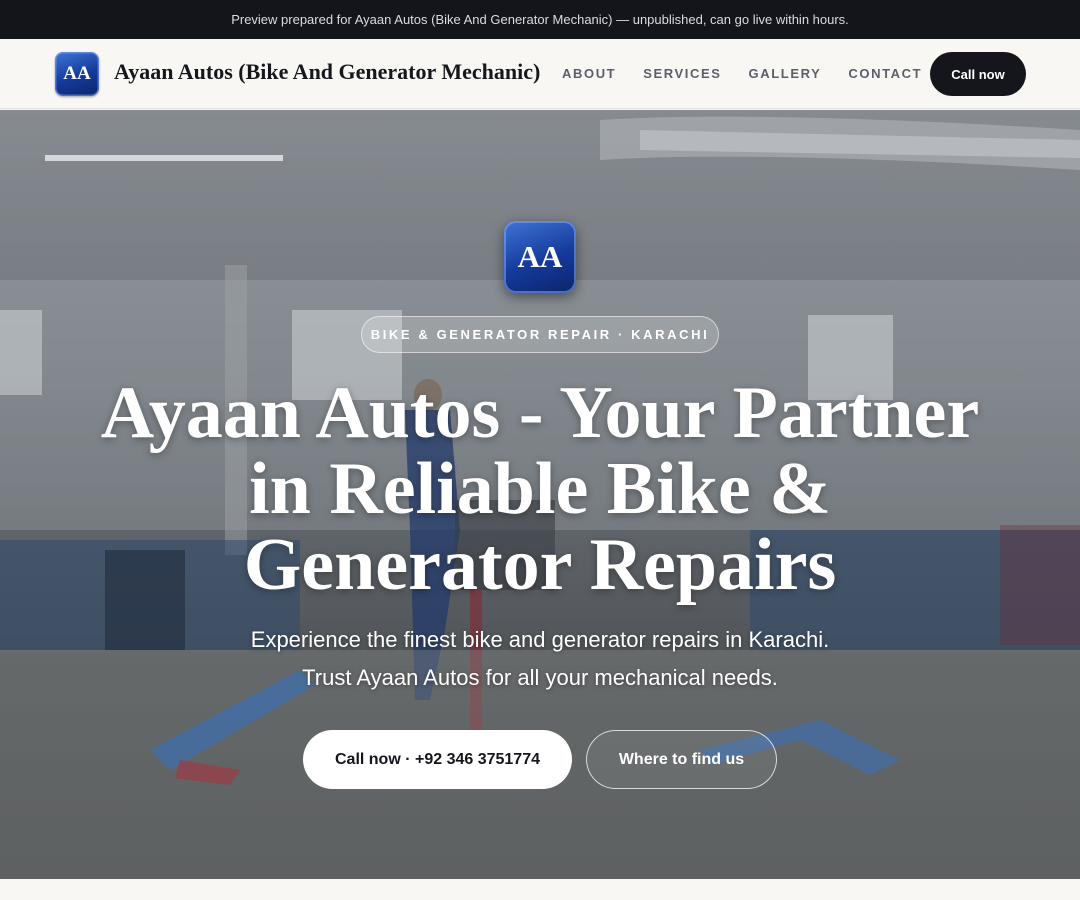 This screenshot has width=1080, height=900. Describe the element at coordinates (540, 257) in the screenshot. I see `hero-logo: AA` at that location.